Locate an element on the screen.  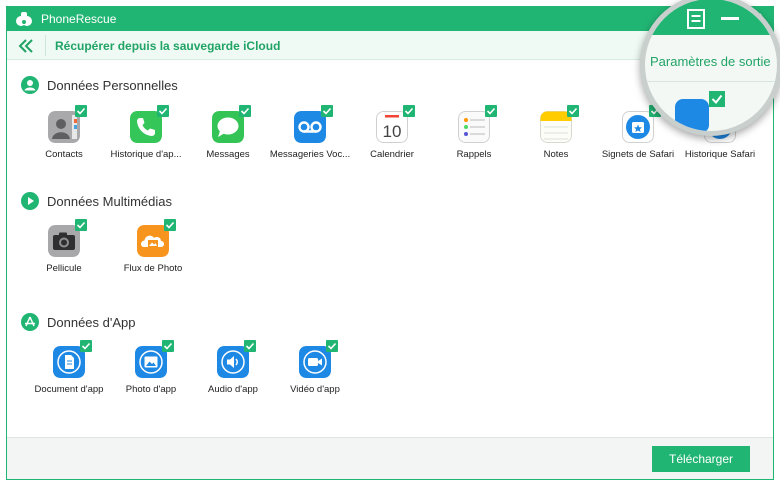
person-icon is located at coordinates (30, 85).